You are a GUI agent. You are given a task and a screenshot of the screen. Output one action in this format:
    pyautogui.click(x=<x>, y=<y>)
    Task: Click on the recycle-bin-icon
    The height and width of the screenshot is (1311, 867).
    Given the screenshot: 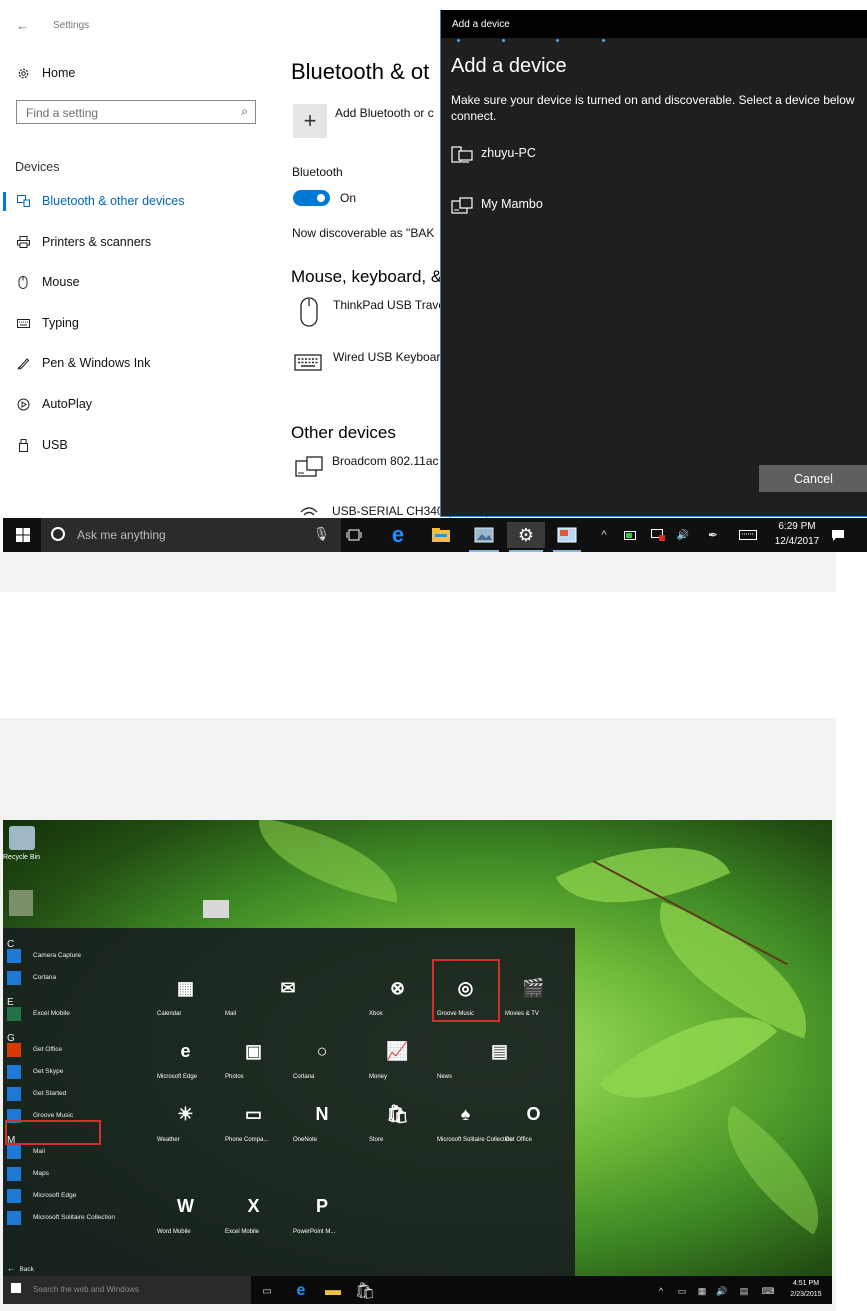 What is the action you would take?
    pyautogui.click(x=22, y=838)
    